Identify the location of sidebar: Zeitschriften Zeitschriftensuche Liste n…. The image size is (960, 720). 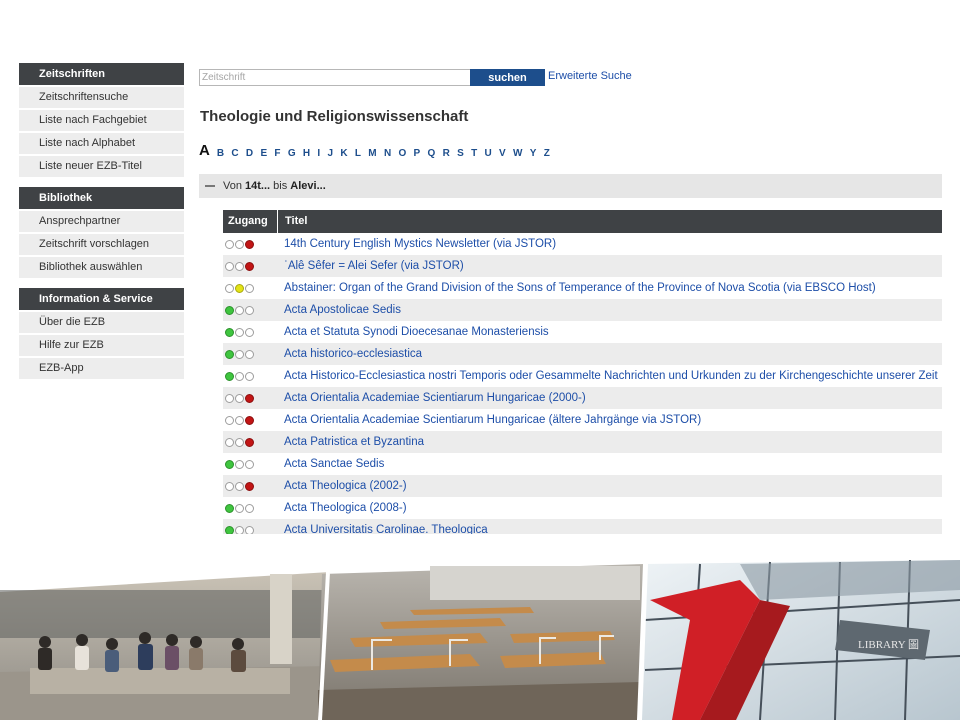
(101, 226).